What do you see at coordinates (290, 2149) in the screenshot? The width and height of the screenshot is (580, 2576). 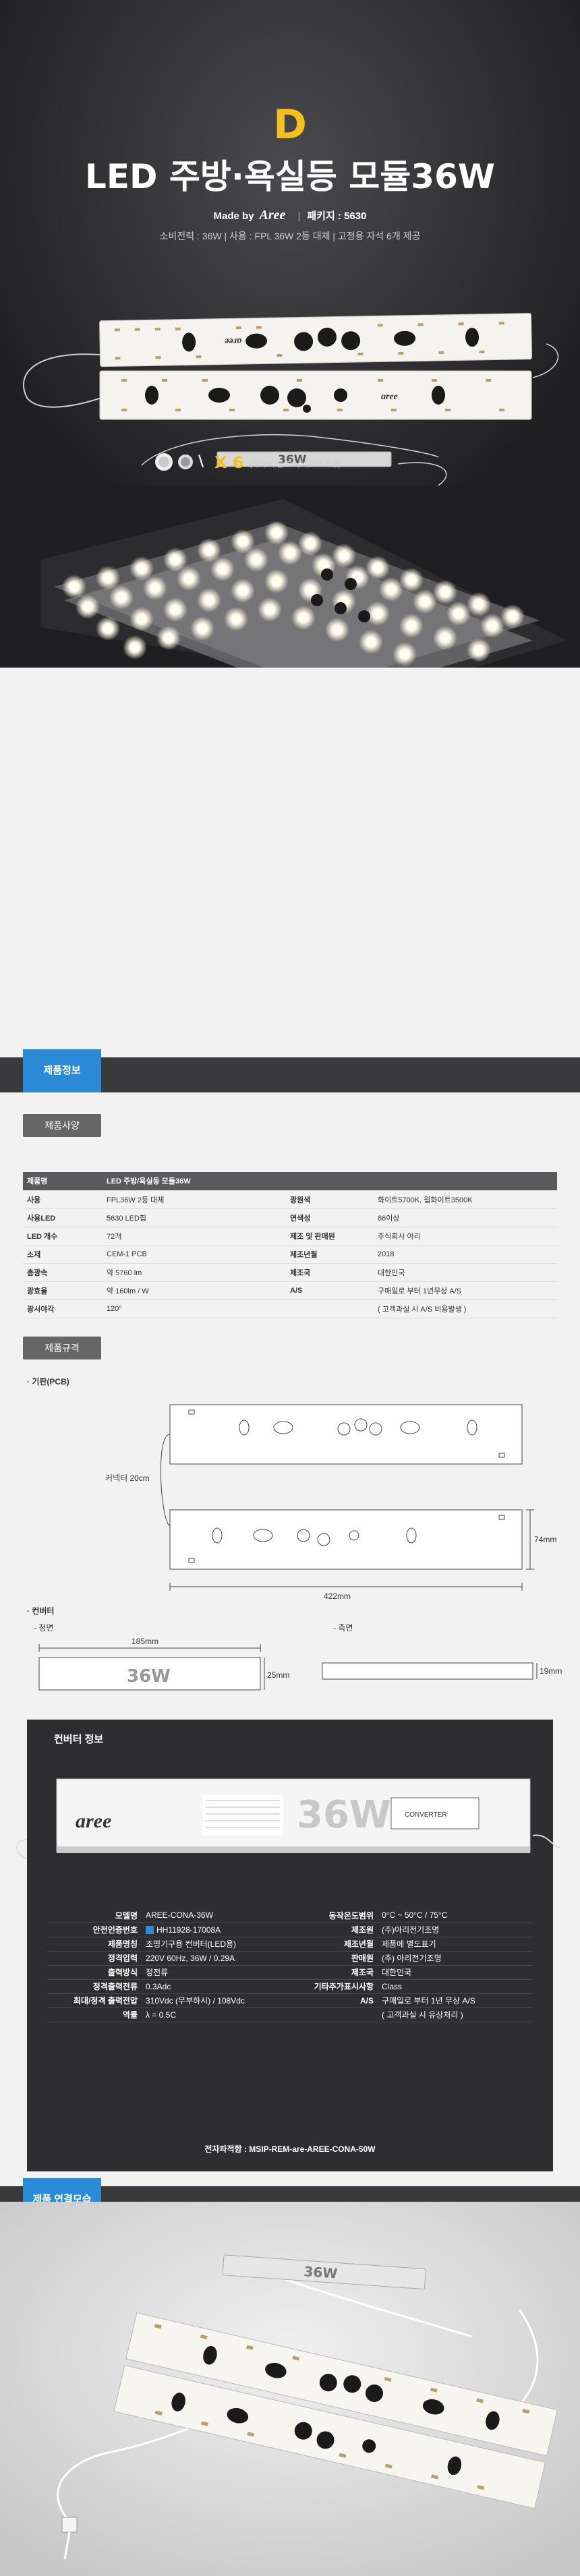 I see `emc-certification: 전자파적합 : MSIP-REM-are-AREE-CONA-50W` at bounding box center [290, 2149].